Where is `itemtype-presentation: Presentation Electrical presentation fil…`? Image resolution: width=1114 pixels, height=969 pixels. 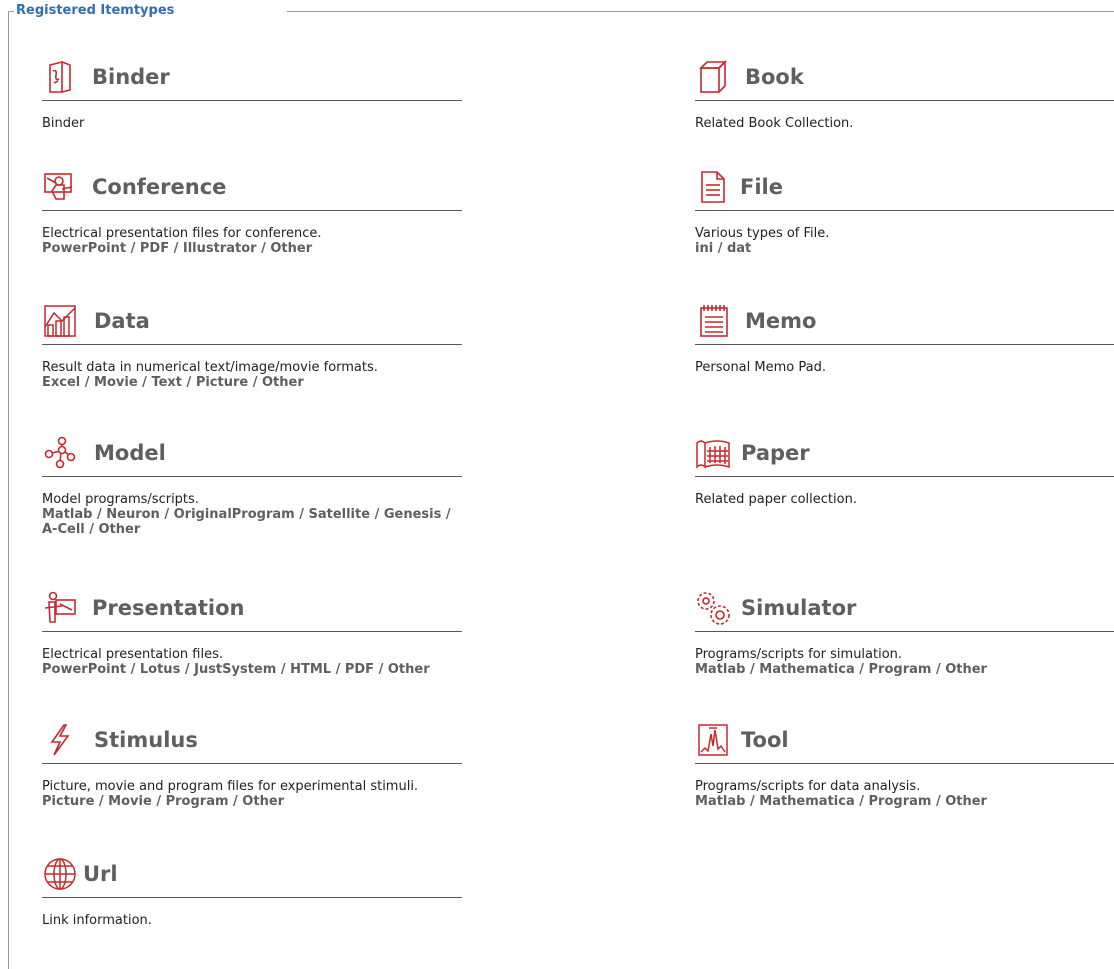 itemtype-presentation: Presentation Electrical presentation fil… is located at coordinates (252, 630).